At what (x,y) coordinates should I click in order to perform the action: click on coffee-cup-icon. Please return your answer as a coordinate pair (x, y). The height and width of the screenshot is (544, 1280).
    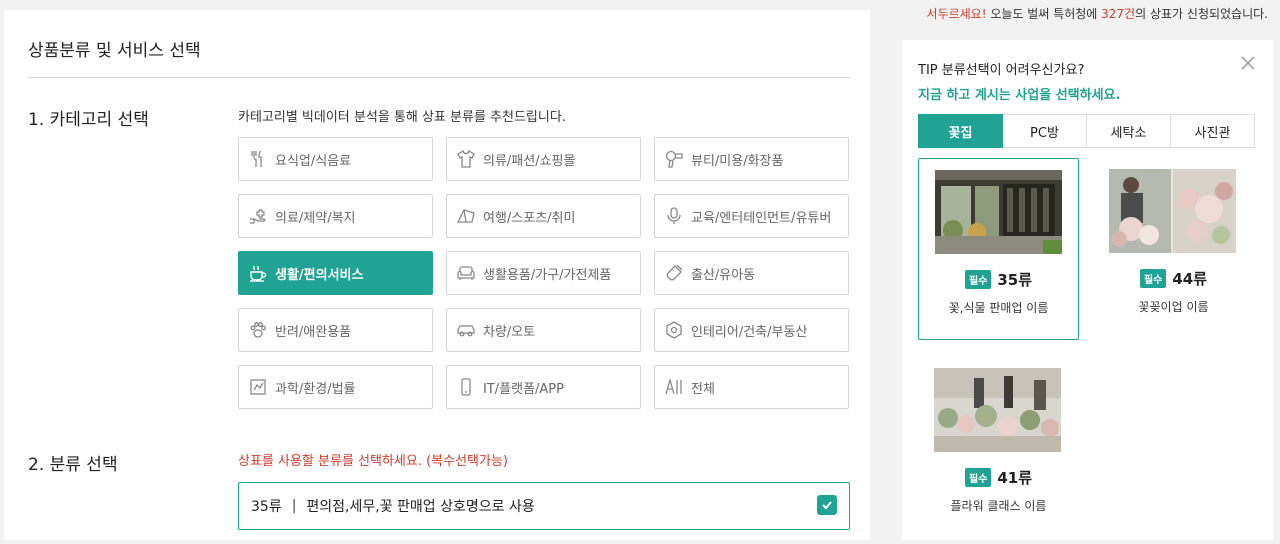
    Looking at the image, I should click on (258, 273).